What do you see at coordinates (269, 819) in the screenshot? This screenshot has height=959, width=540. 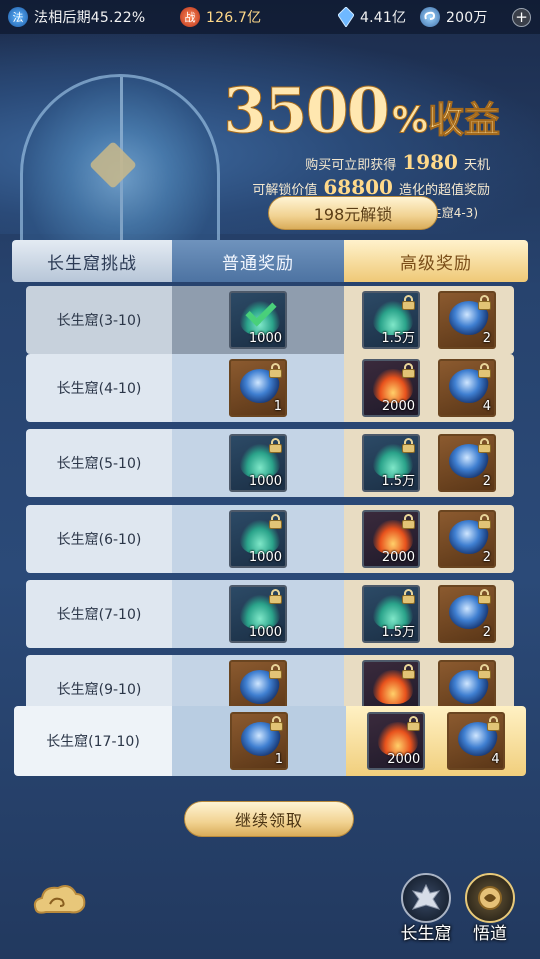 I see `continue-claim-button: 继续领取` at bounding box center [269, 819].